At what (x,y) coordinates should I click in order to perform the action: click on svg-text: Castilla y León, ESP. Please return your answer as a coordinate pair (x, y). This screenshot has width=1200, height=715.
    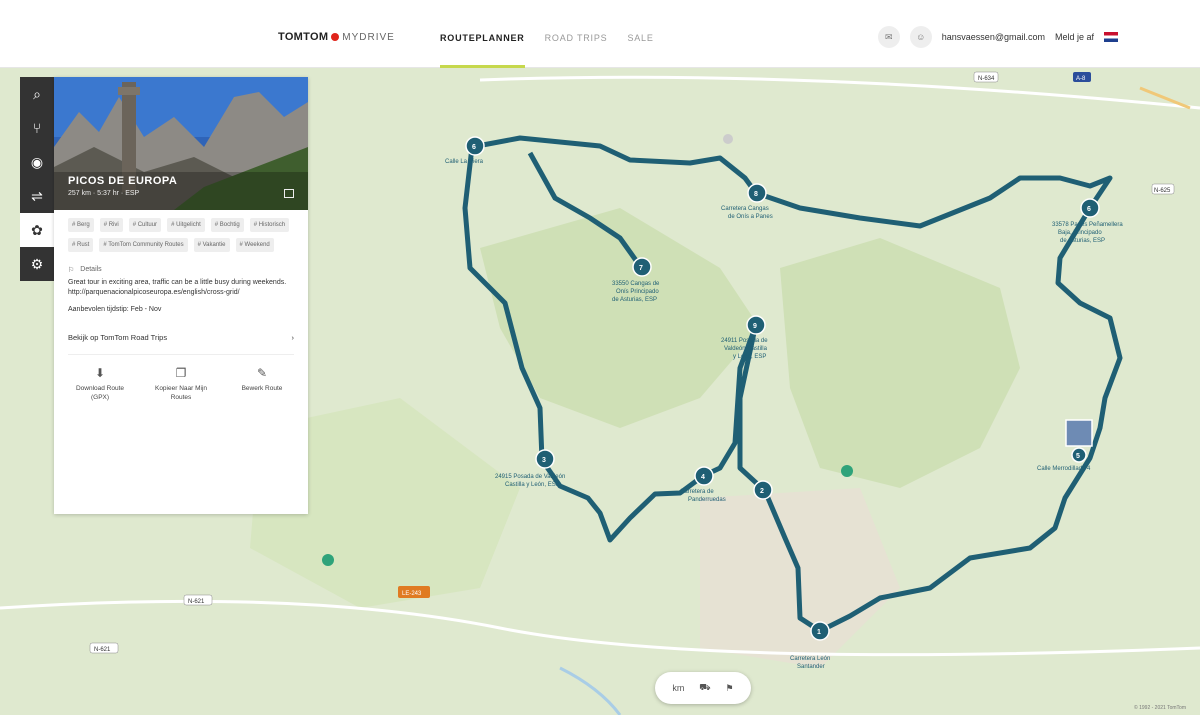
    Looking at the image, I should click on (532, 485).